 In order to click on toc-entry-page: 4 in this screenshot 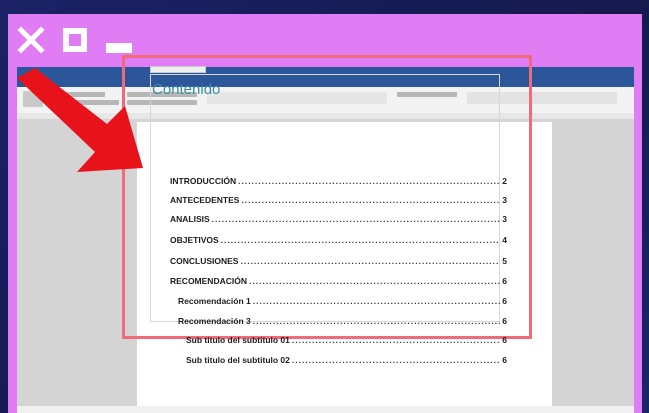, I will do `click(504, 240)`.